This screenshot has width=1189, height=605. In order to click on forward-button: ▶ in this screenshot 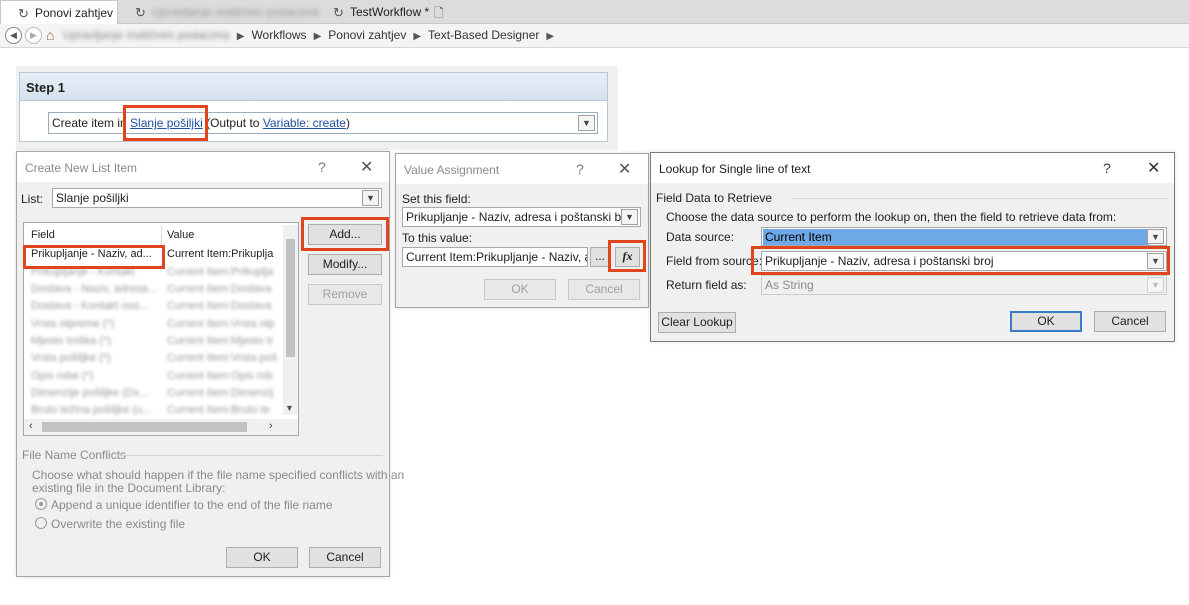, I will do `click(33, 35)`.